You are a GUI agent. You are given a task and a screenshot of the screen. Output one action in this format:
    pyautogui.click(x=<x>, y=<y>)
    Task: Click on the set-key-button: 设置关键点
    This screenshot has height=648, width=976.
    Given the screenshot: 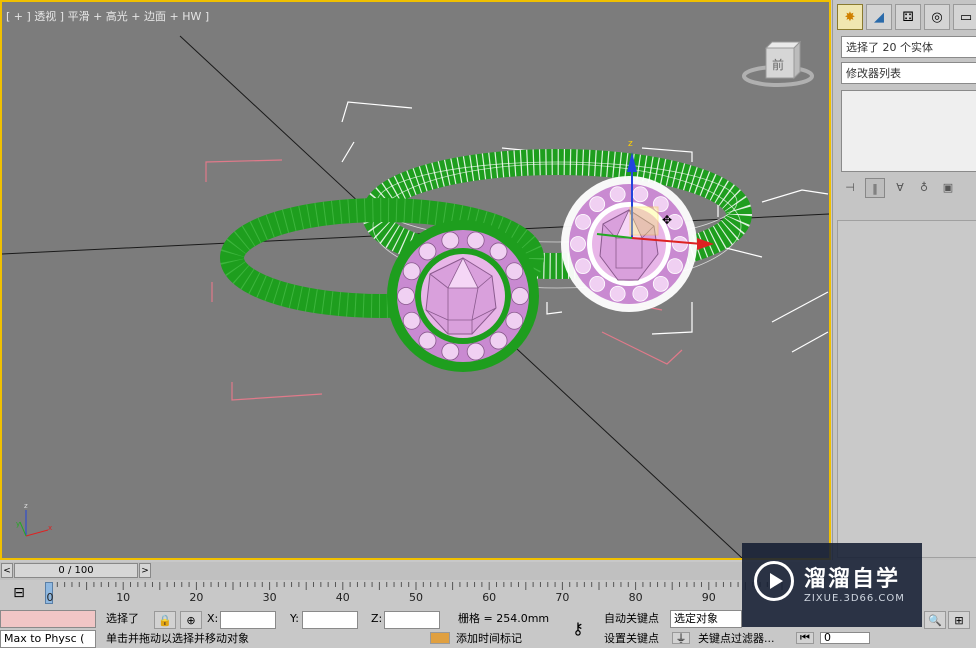 What is the action you would take?
    pyautogui.click(x=631, y=639)
    